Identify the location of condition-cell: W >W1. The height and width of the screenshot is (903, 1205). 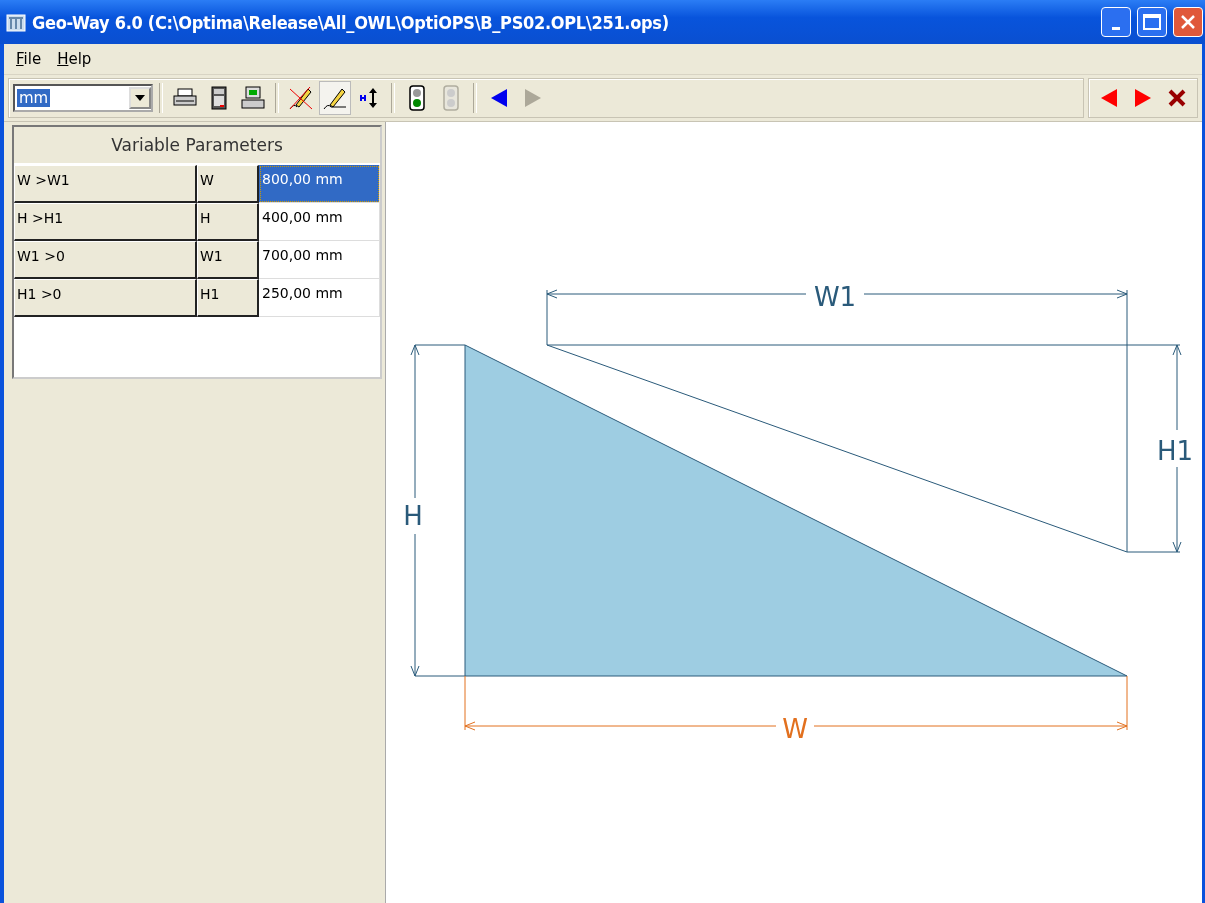
(105, 184).